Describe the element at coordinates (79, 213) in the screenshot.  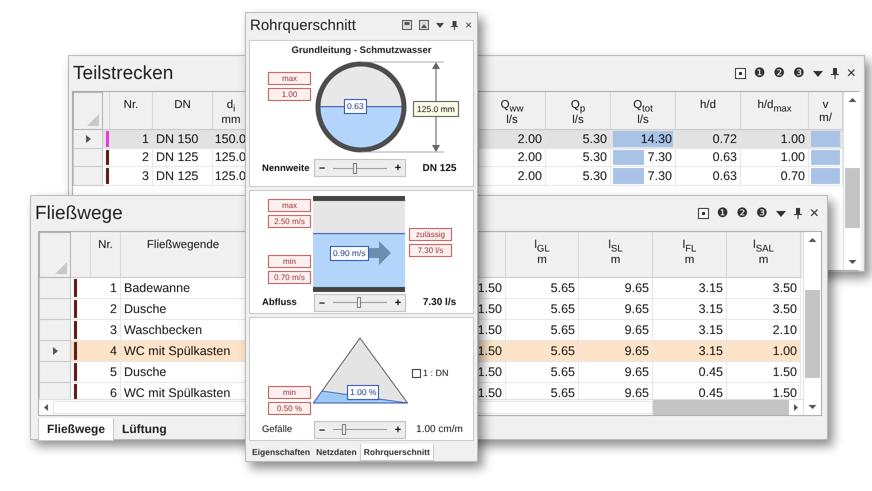
I see `window-title: Fließwege` at that location.